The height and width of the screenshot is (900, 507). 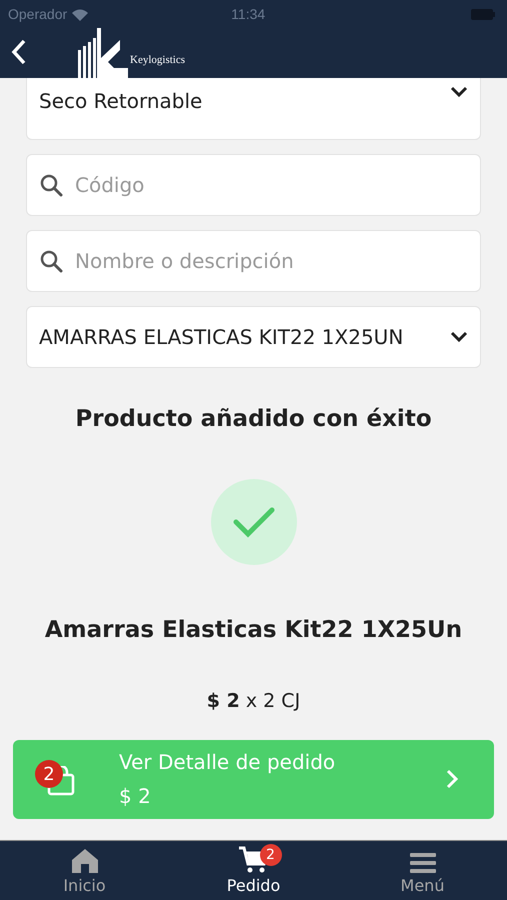 What do you see at coordinates (254, 630) in the screenshot?
I see `product-name: Amarras Elasticas Kit22 1X25Un` at bounding box center [254, 630].